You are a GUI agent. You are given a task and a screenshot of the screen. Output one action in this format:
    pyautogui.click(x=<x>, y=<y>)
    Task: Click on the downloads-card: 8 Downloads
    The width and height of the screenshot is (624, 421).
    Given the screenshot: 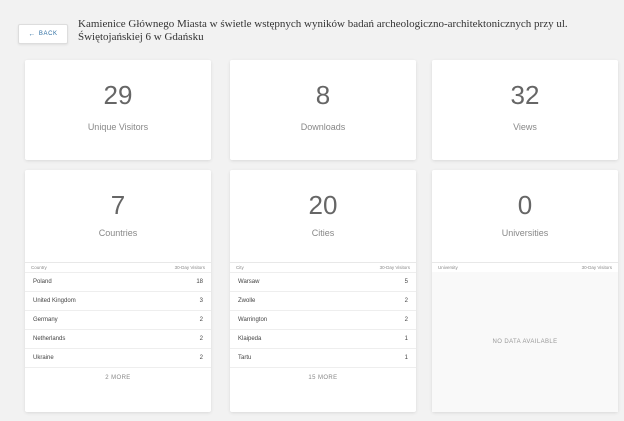 What is the action you would take?
    pyautogui.click(x=323, y=110)
    